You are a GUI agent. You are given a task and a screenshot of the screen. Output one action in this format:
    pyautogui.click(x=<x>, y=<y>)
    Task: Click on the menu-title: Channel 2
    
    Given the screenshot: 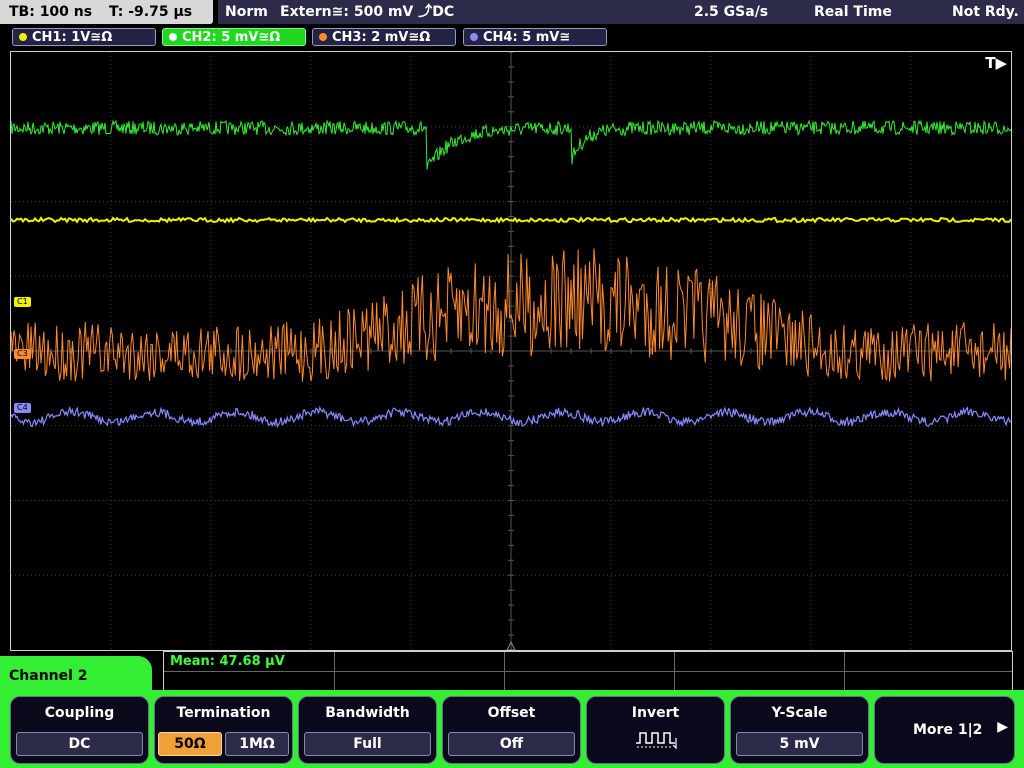 What is the action you would take?
    pyautogui.click(x=48, y=676)
    